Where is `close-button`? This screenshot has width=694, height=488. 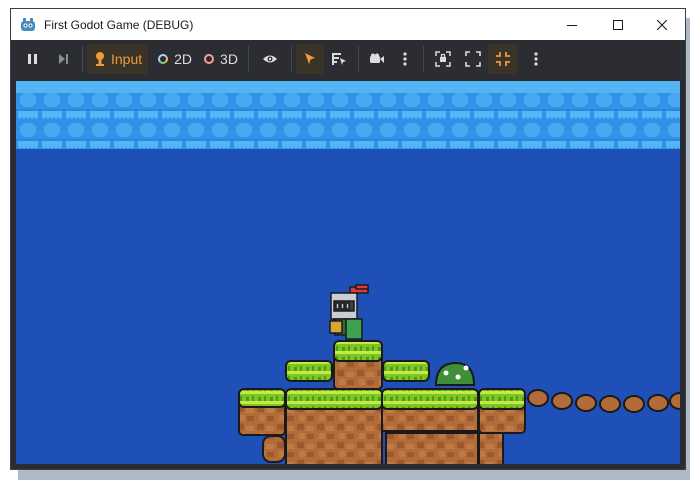
close-button is located at coordinates (662, 24).